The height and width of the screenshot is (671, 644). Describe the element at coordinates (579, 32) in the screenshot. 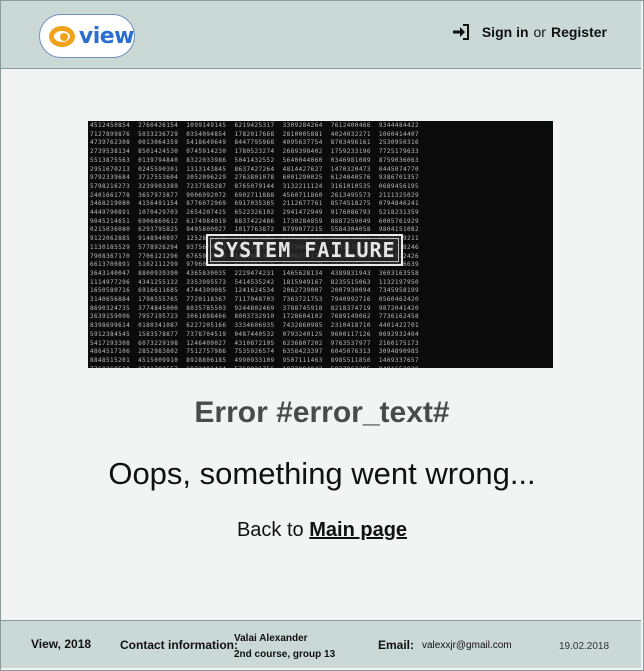

I see `register-link: Register` at that location.